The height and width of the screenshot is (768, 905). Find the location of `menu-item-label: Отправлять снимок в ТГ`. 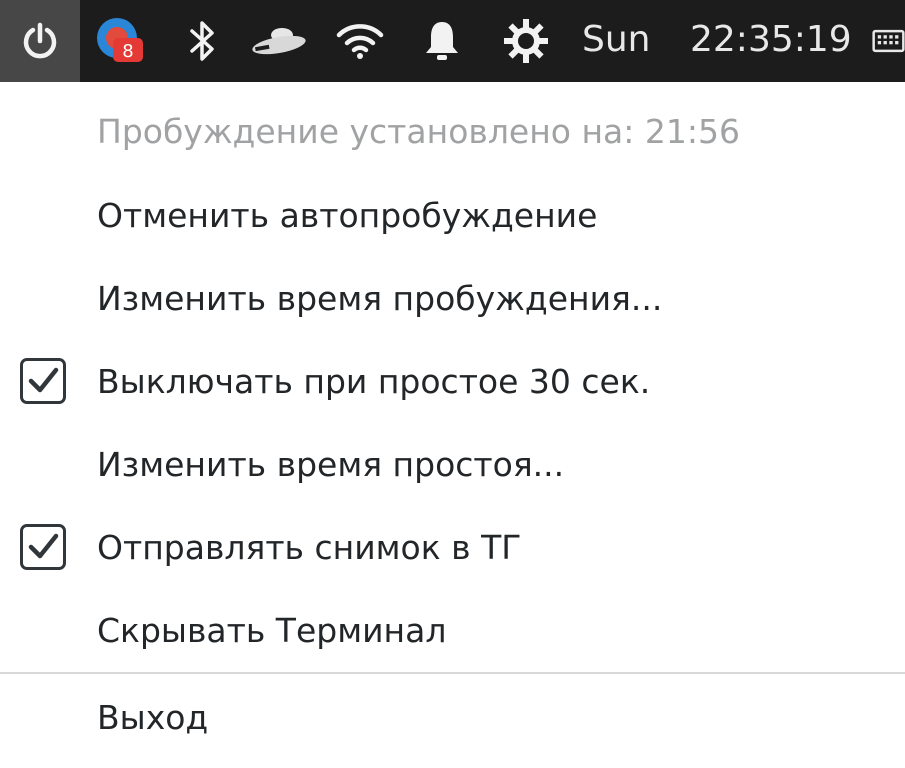

menu-item-label: Отправлять снимок в ТГ is located at coordinates (309, 547).